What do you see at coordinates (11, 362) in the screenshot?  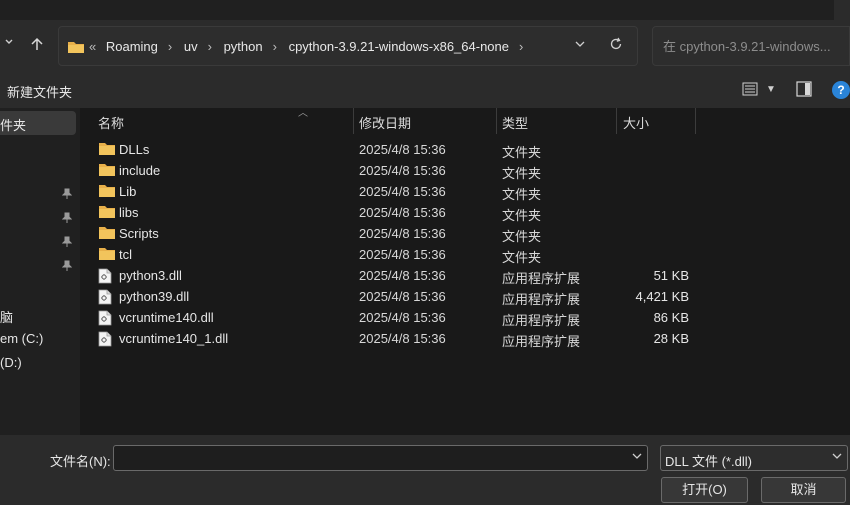 I see `nav-item-drive-d: (D:)` at bounding box center [11, 362].